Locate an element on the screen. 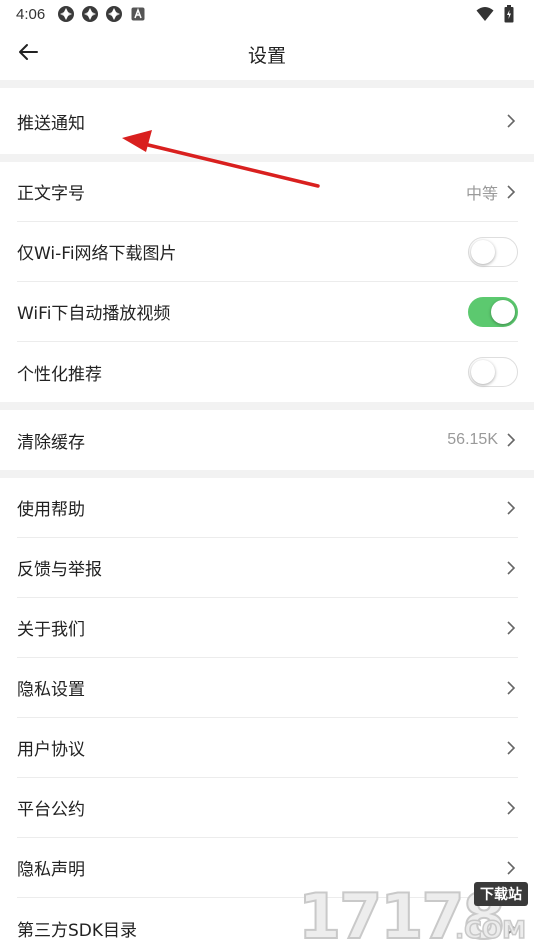  clear-cache-item: 清除缓存 56.15K is located at coordinates (267, 440).